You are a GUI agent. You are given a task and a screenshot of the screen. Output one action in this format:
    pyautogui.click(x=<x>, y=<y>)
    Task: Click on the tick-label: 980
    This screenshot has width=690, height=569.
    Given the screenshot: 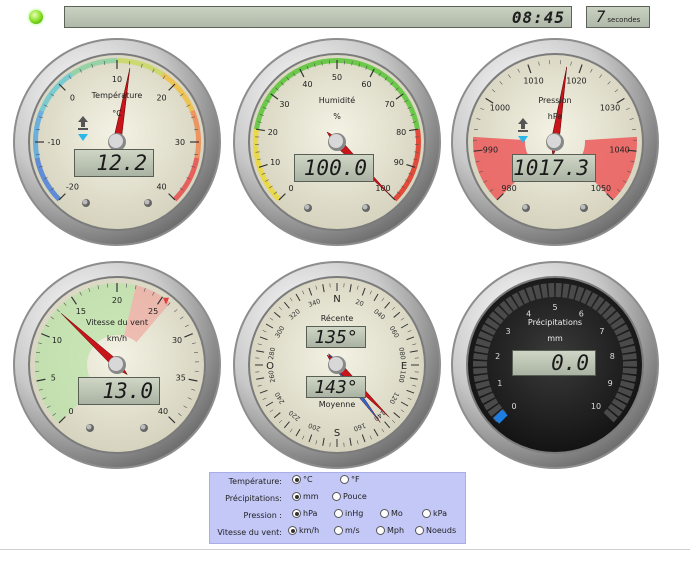 What is the action you would take?
    pyautogui.click(x=508, y=188)
    